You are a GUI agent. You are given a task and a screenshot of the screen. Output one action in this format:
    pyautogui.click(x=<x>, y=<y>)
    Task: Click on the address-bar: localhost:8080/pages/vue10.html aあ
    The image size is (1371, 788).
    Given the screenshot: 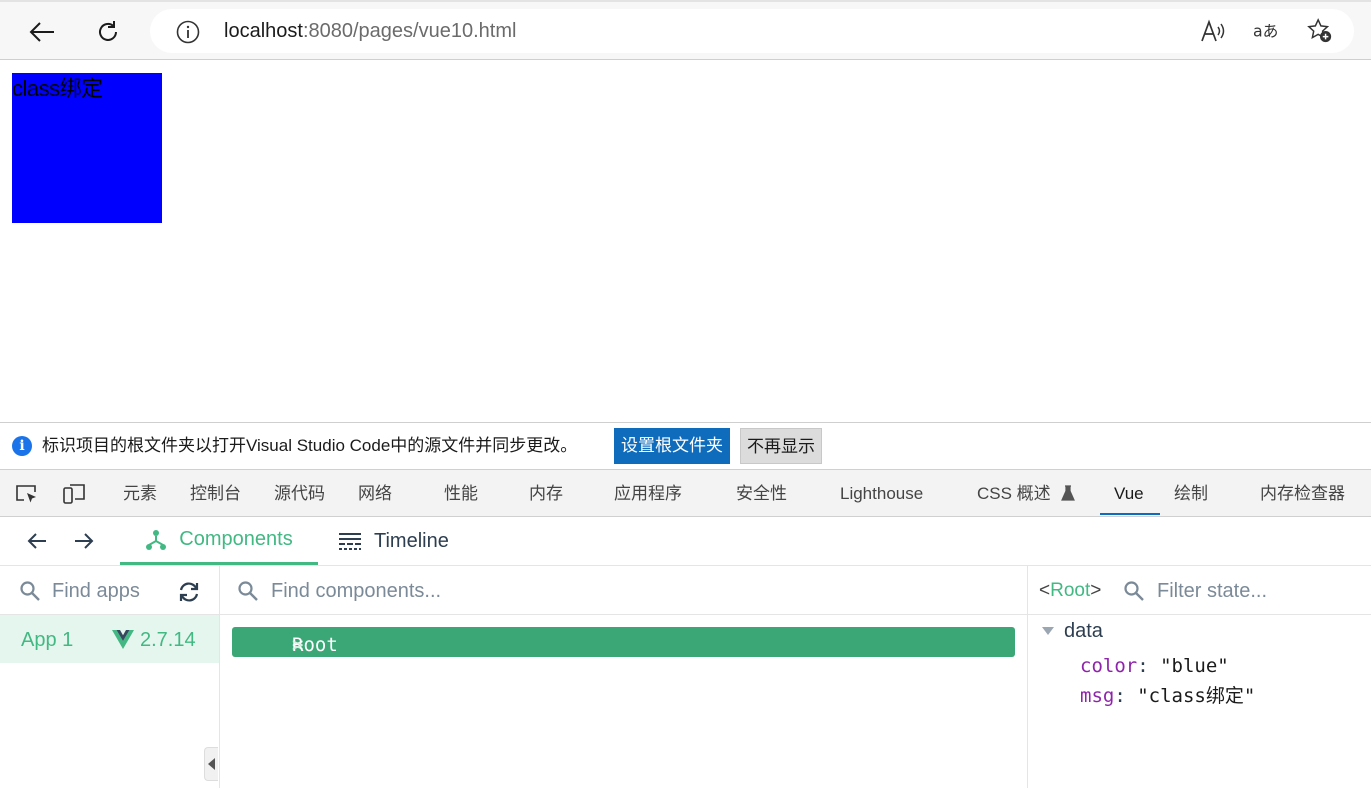 What is the action you would take?
    pyautogui.click(x=752, y=31)
    